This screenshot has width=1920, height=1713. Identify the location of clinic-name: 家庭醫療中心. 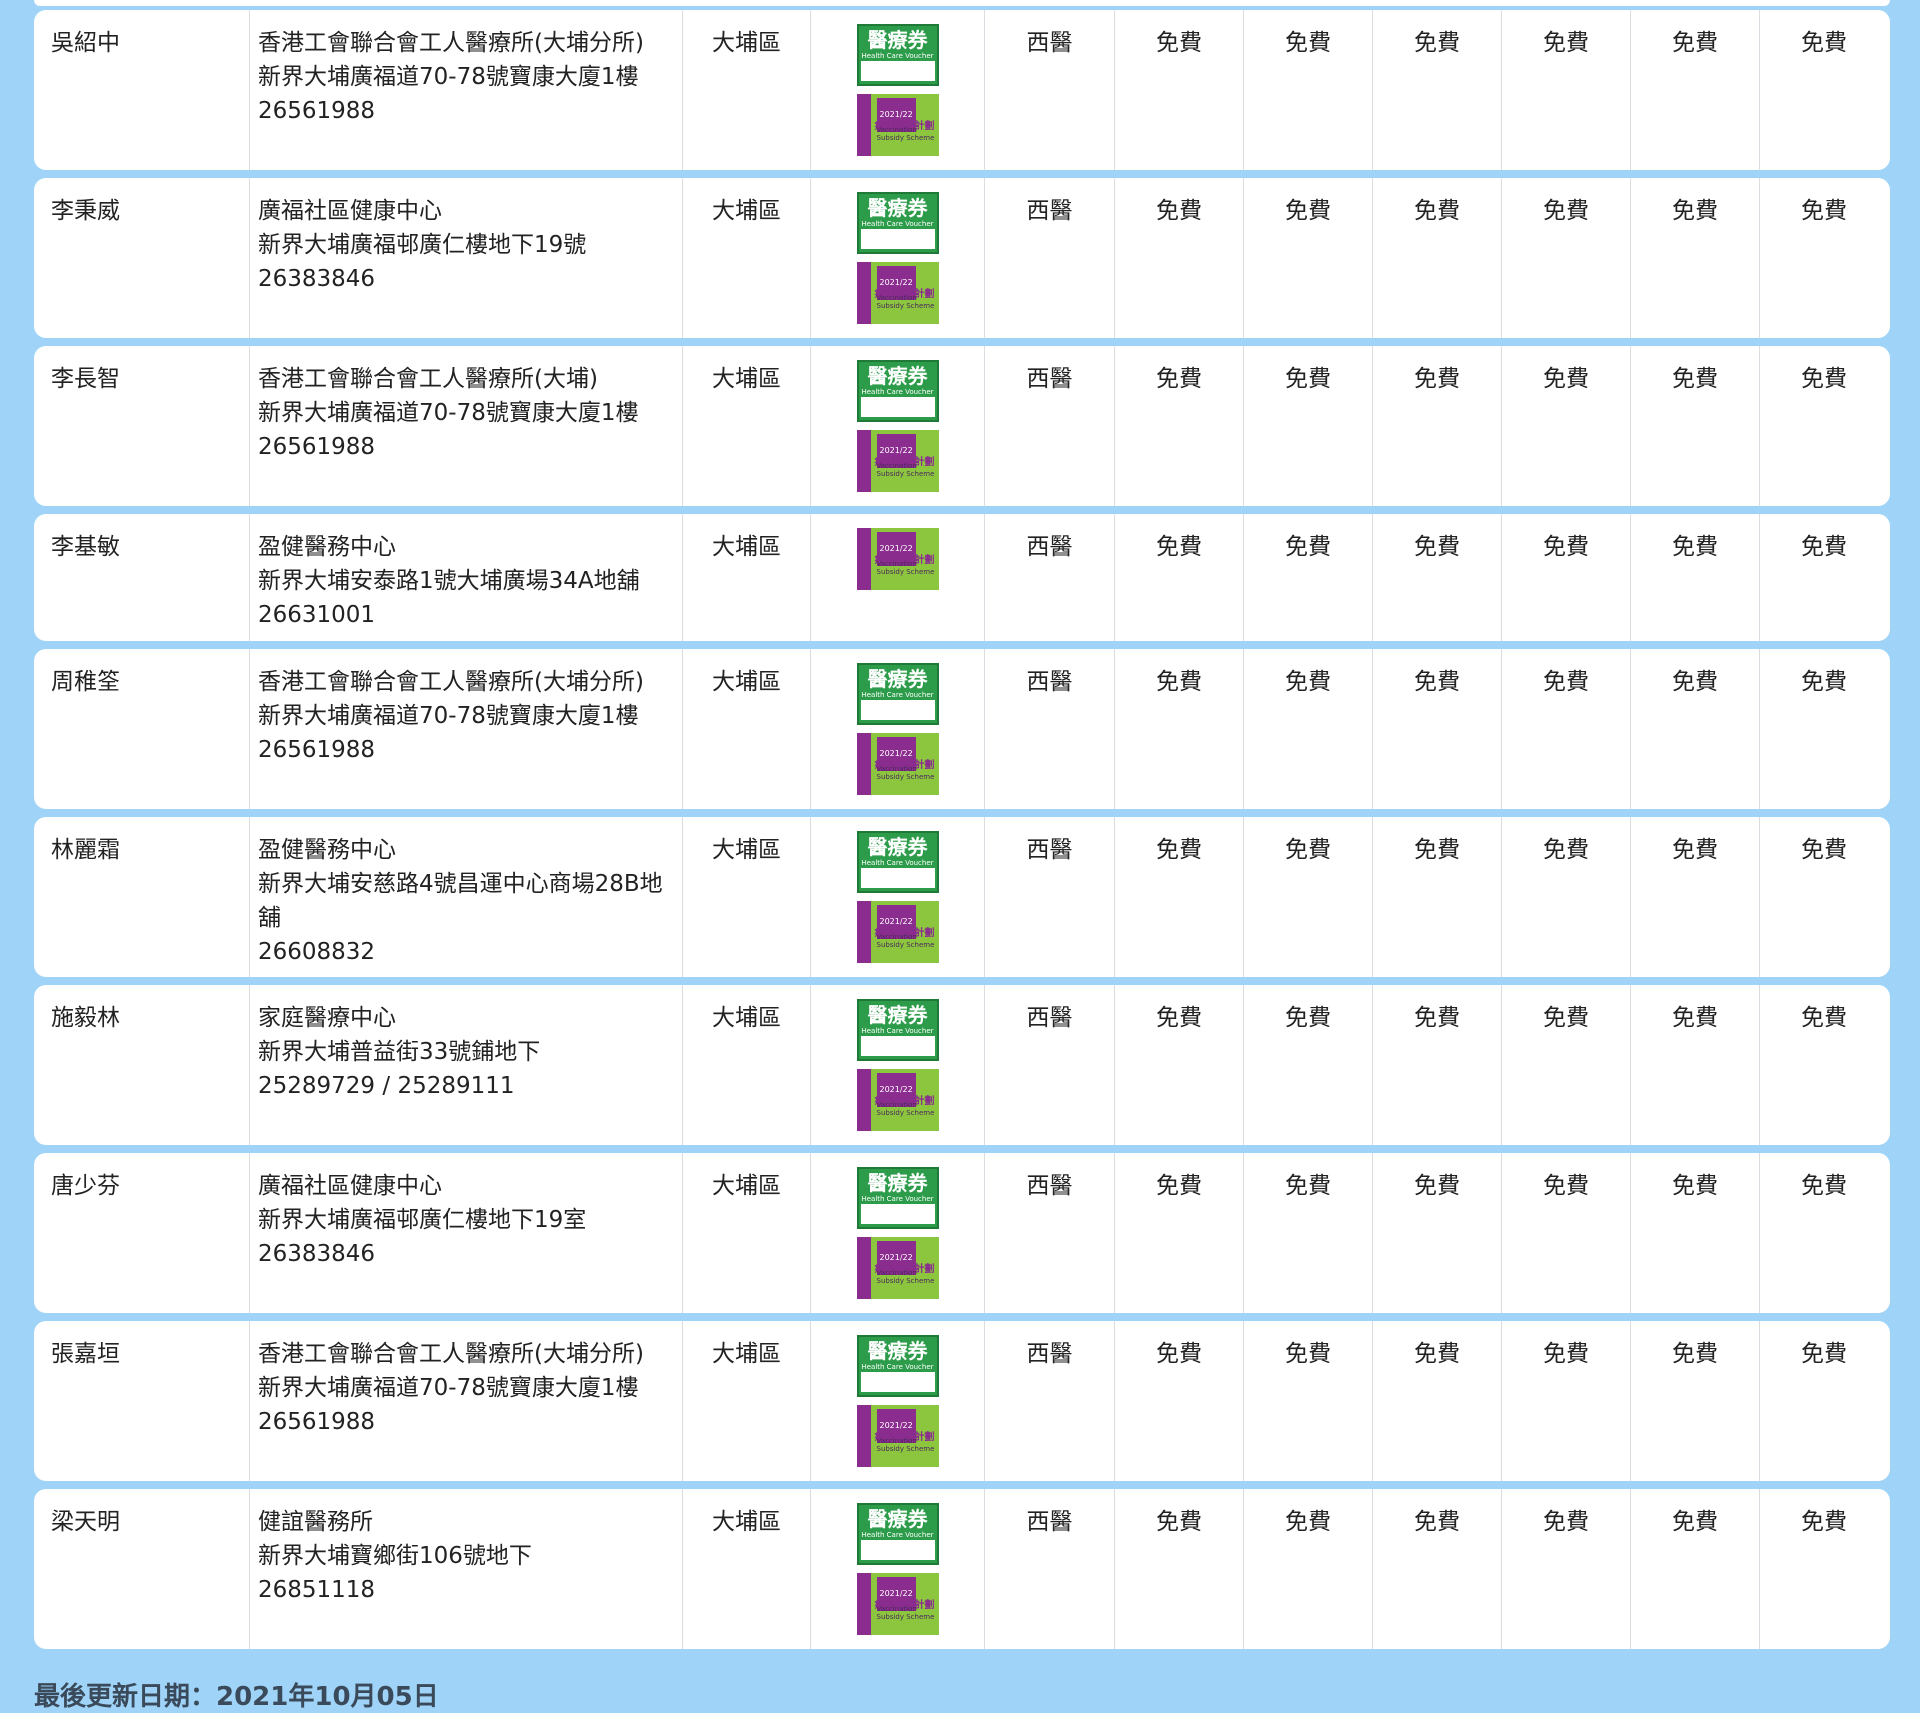
(327, 1018).